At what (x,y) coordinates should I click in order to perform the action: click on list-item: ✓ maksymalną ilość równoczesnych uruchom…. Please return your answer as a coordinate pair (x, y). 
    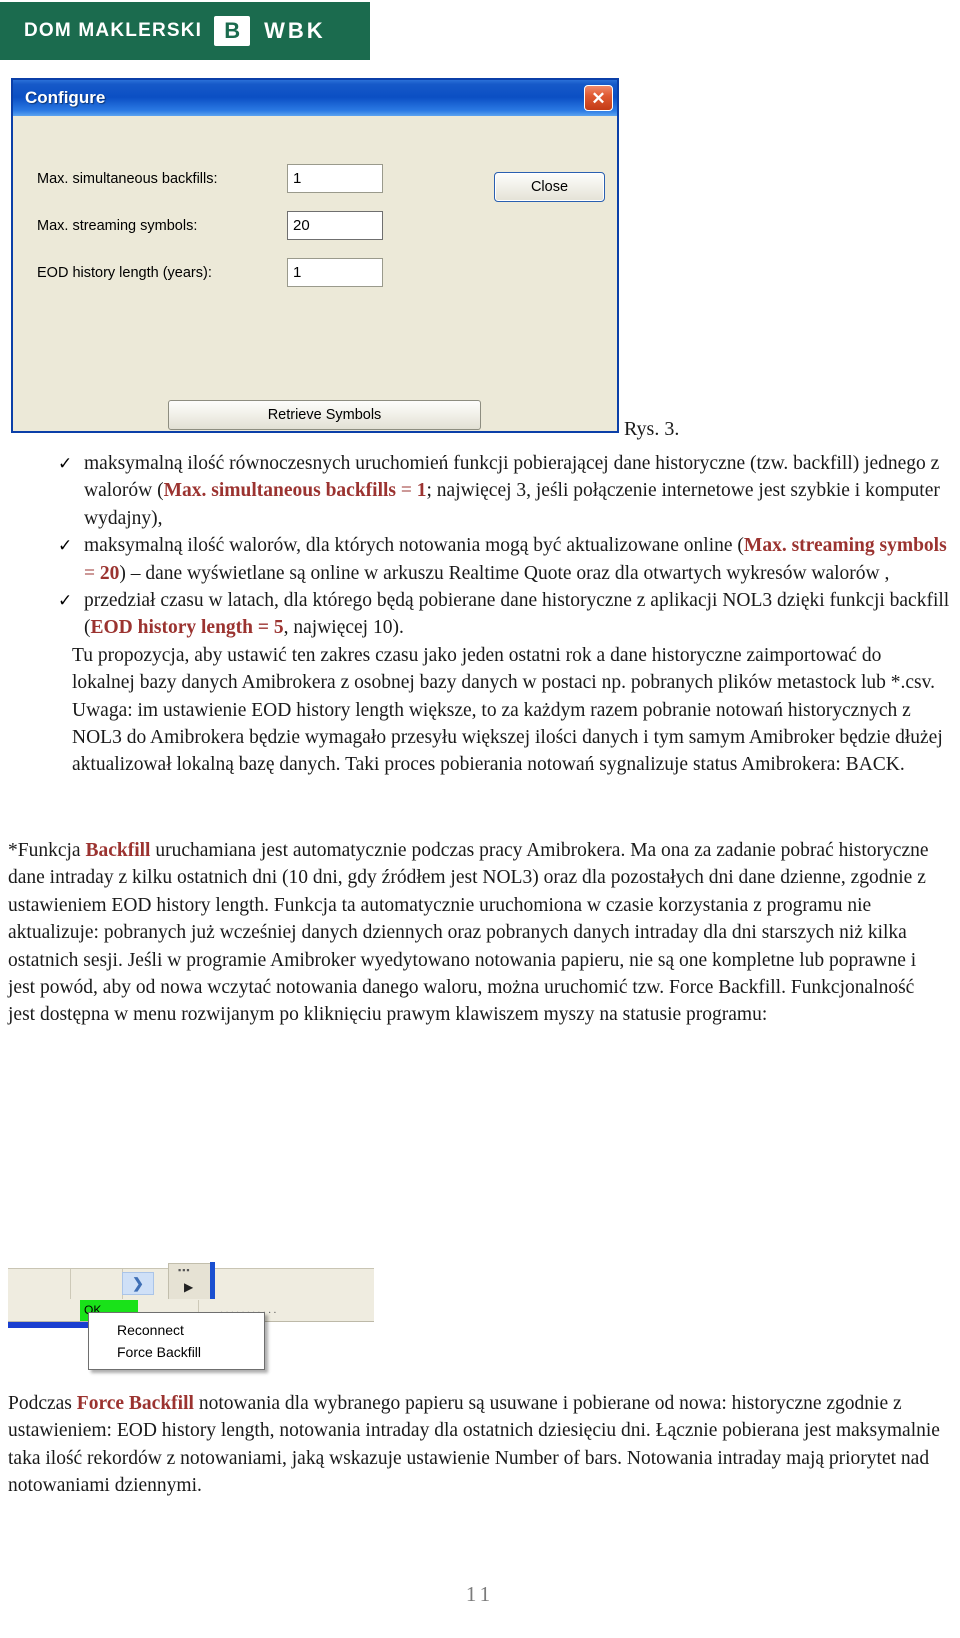
    Looking at the image, I should click on (480, 491).